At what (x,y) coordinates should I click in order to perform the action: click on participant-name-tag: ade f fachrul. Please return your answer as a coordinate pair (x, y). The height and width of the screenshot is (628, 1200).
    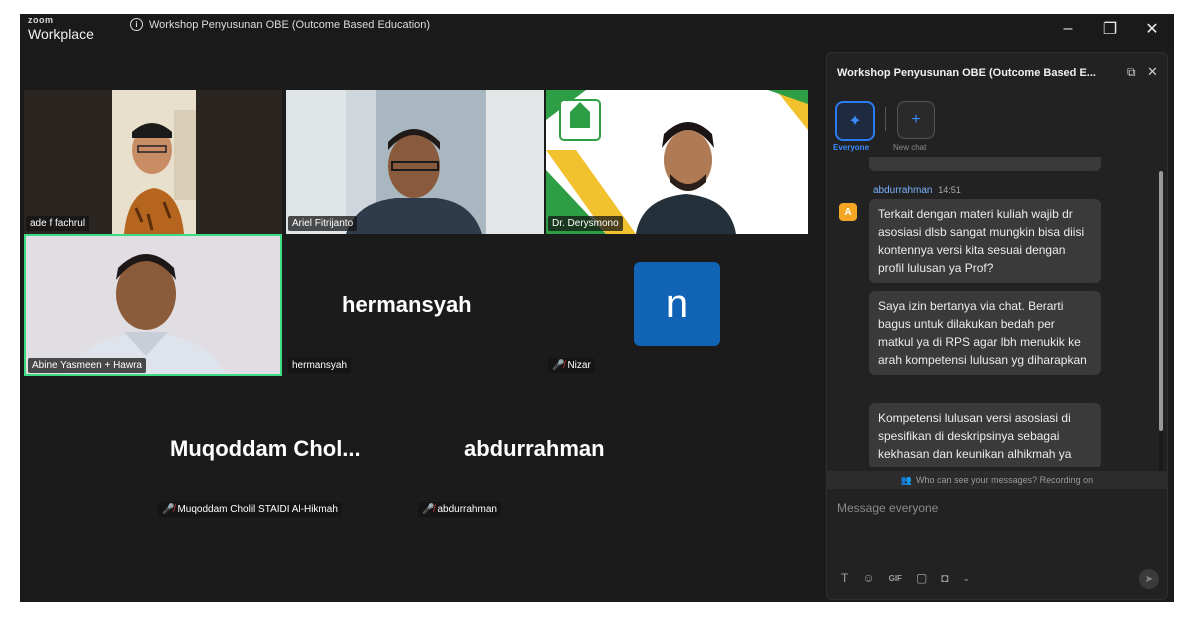
    Looking at the image, I should click on (58, 223).